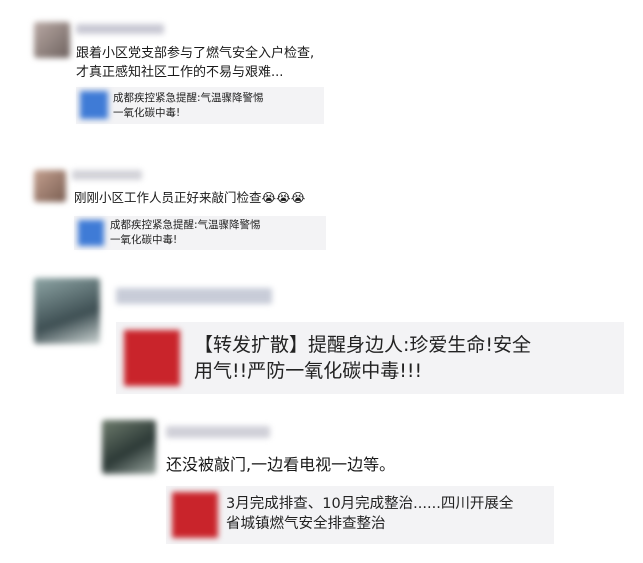 This screenshot has width=643, height=563. Describe the element at coordinates (190, 197) in the screenshot. I see `post-text: 刚刚小区工作人员正好来敲门检查😭😭😭` at that location.